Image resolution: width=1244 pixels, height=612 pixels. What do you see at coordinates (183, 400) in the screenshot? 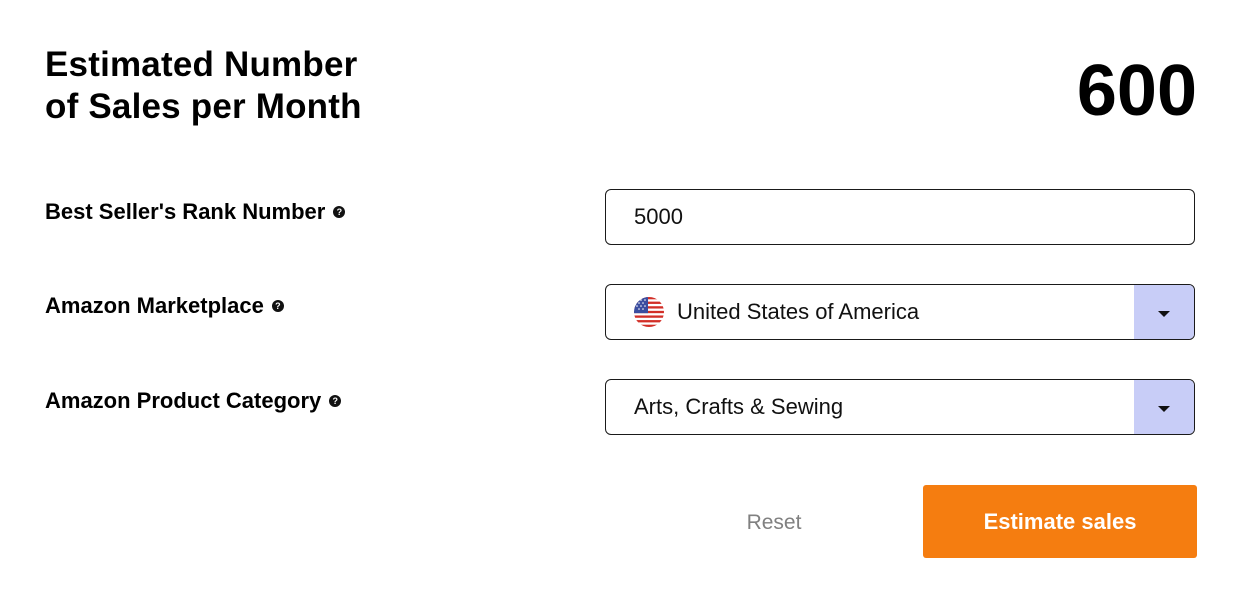
I see `category-label-text: Amazon Product Category` at bounding box center [183, 400].